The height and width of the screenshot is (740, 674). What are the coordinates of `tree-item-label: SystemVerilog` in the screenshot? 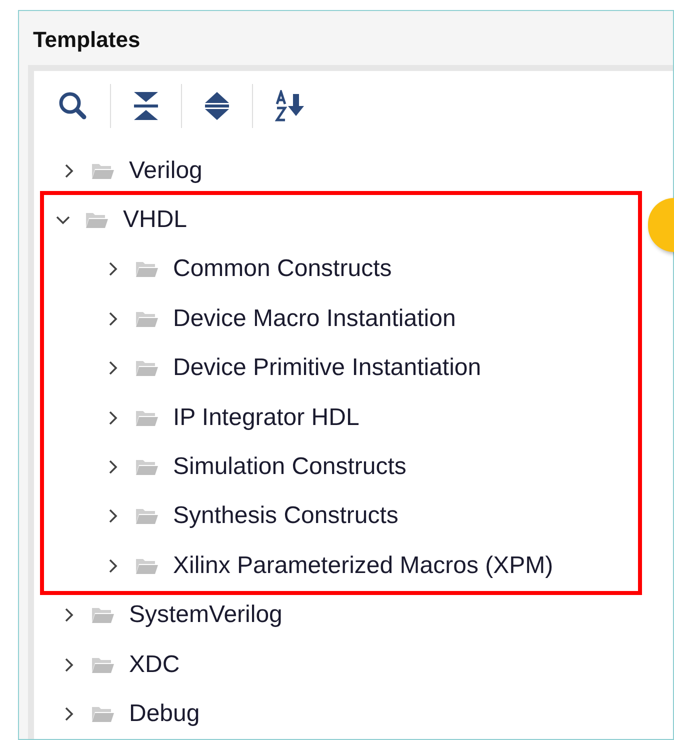 It's located at (205, 615).